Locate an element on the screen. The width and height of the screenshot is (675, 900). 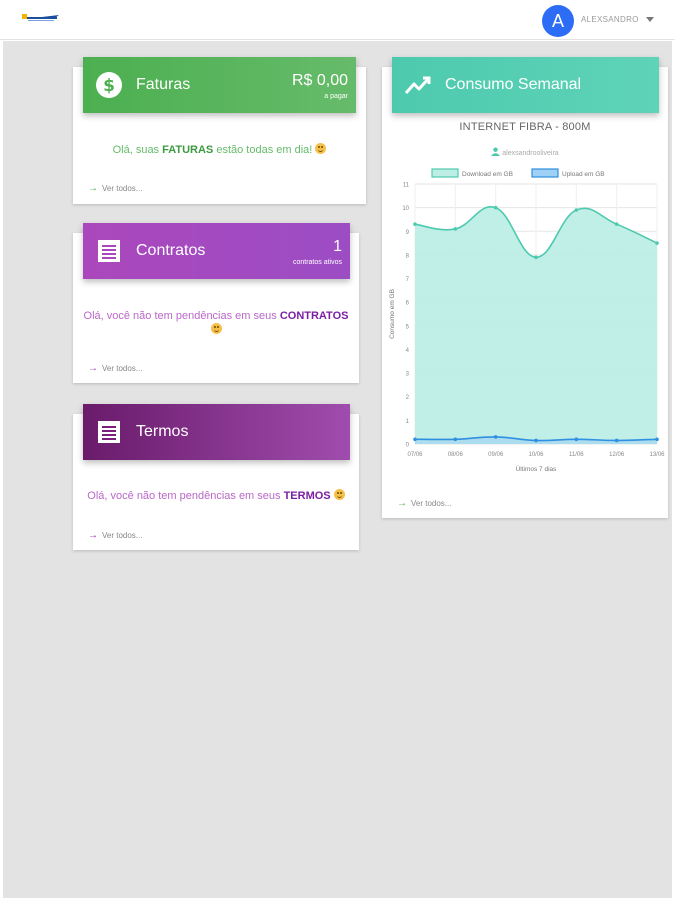
chart-subtitle-text: alexsandrooliveira is located at coordinates (530, 153).